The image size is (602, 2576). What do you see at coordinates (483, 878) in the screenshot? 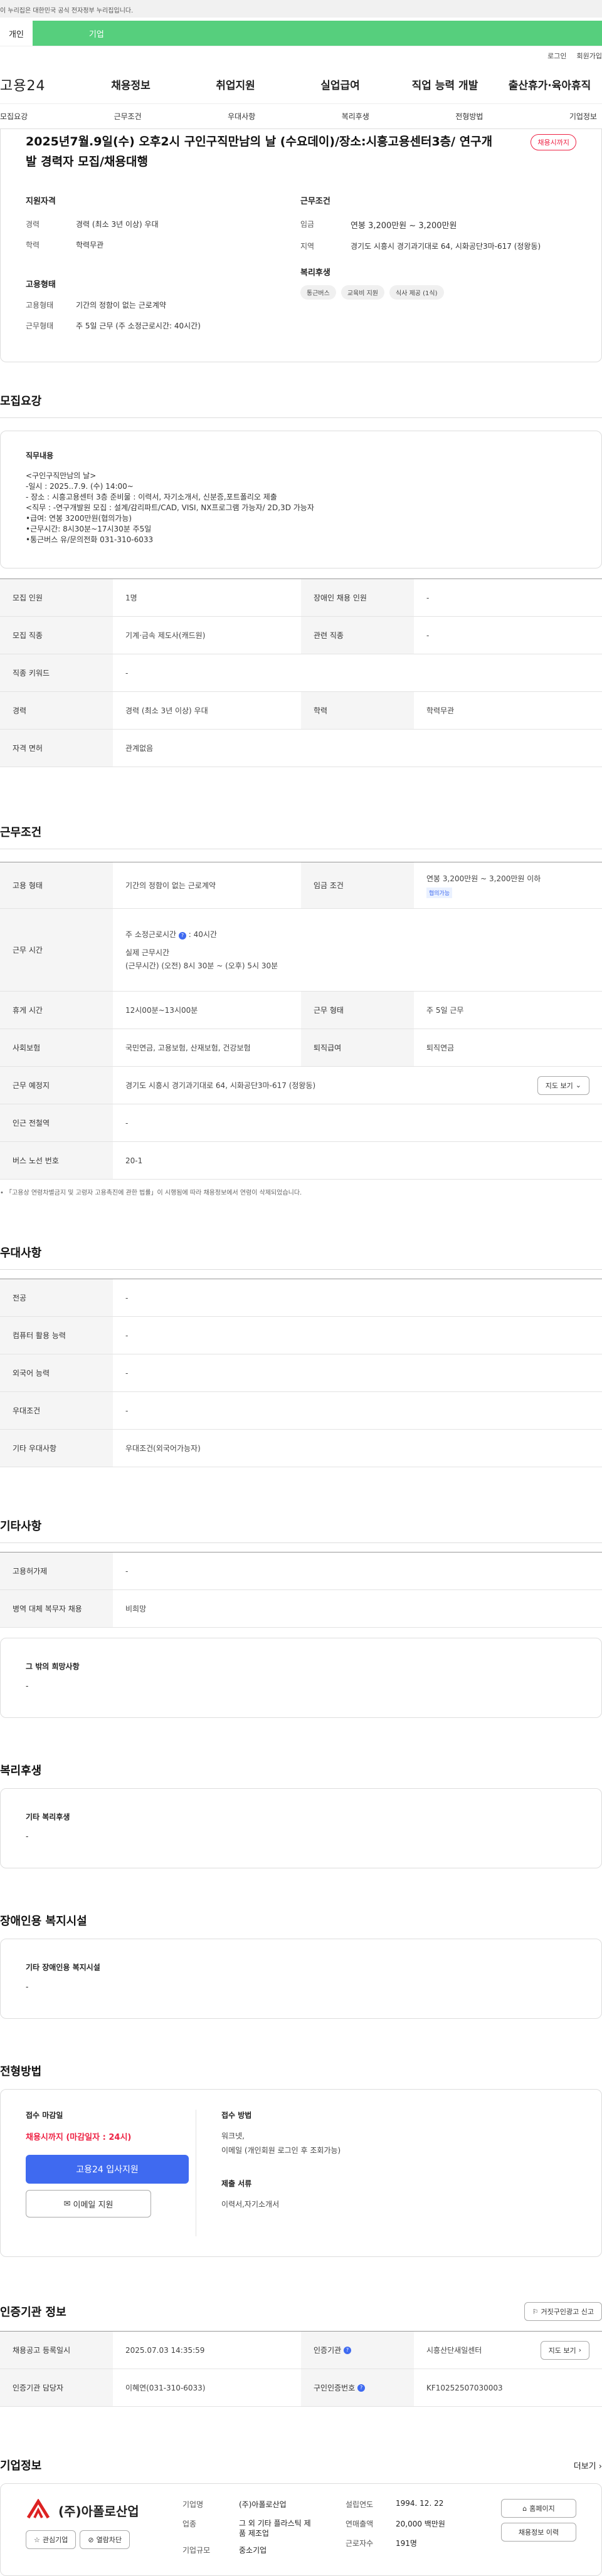
I see `wage-text: 연봉 3,200만원 ~ 3,200만원 이하` at bounding box center [483, 878].